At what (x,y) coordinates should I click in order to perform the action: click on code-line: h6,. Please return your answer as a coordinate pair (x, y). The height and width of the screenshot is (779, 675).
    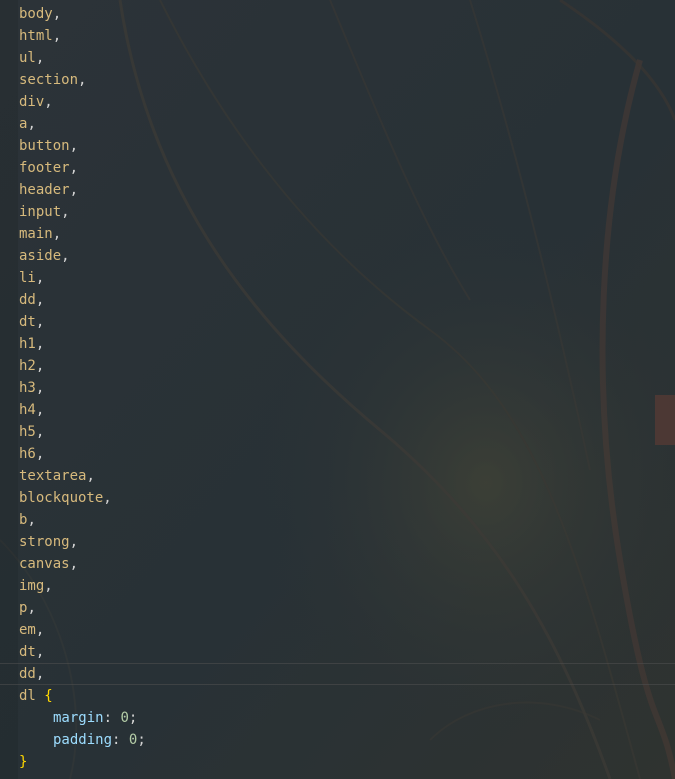
    Looking at the image, I should click on (82, 454).